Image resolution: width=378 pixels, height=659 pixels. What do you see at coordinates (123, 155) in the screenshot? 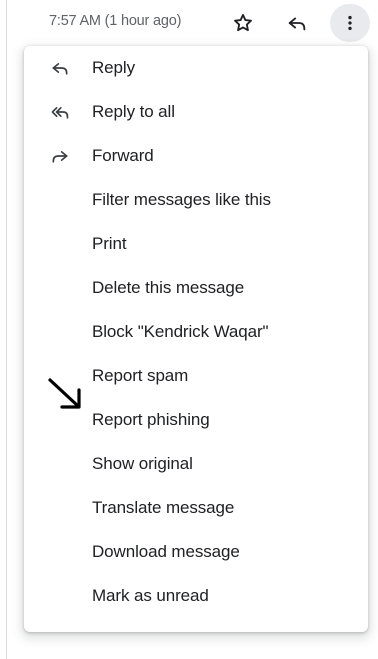
I see `menu-item-label: Forward` at bounding box center [123, 155].